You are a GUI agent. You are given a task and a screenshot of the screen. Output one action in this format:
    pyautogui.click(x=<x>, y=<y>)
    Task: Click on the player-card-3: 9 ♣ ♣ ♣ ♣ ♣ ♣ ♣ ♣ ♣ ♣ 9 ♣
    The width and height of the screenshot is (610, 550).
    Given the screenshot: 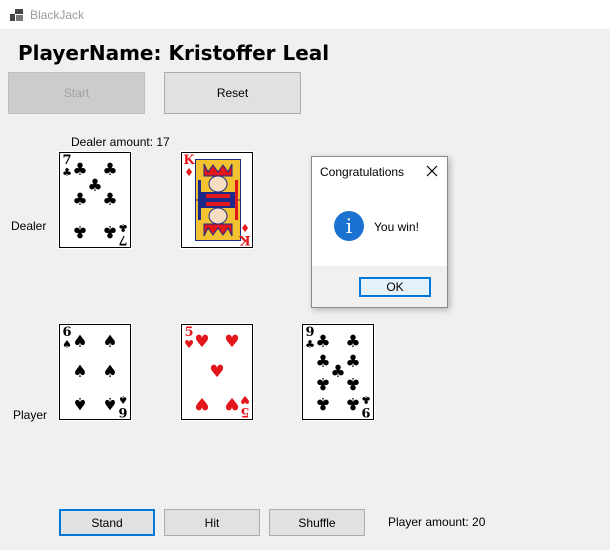 What is the action you would take?
    pyautogui.click(x=338, y=372)
    